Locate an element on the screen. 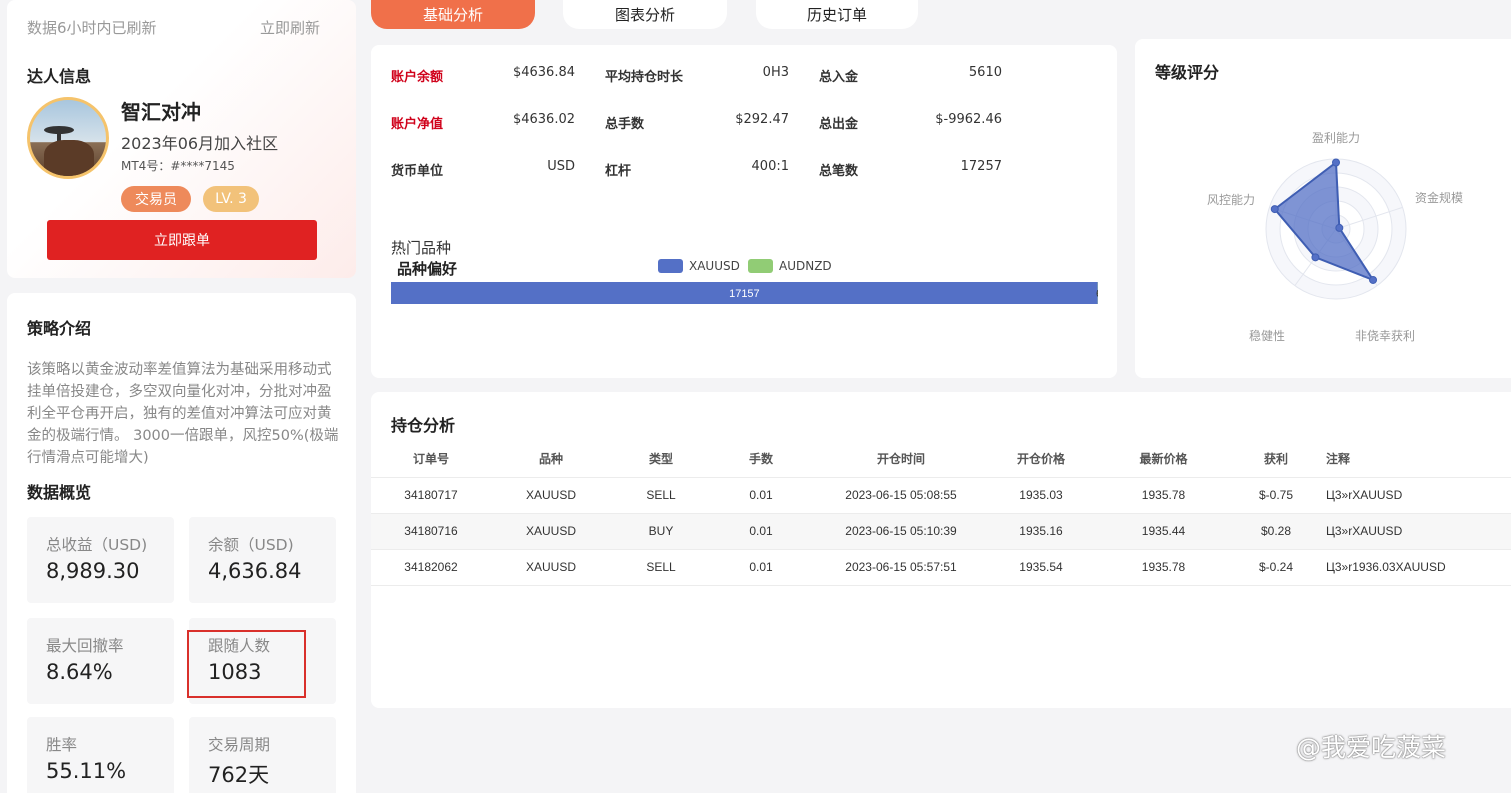 This screenshot has height=793, width=1511. radar-indicator-label: 稳健性 is located at coordinates (1267, 335).